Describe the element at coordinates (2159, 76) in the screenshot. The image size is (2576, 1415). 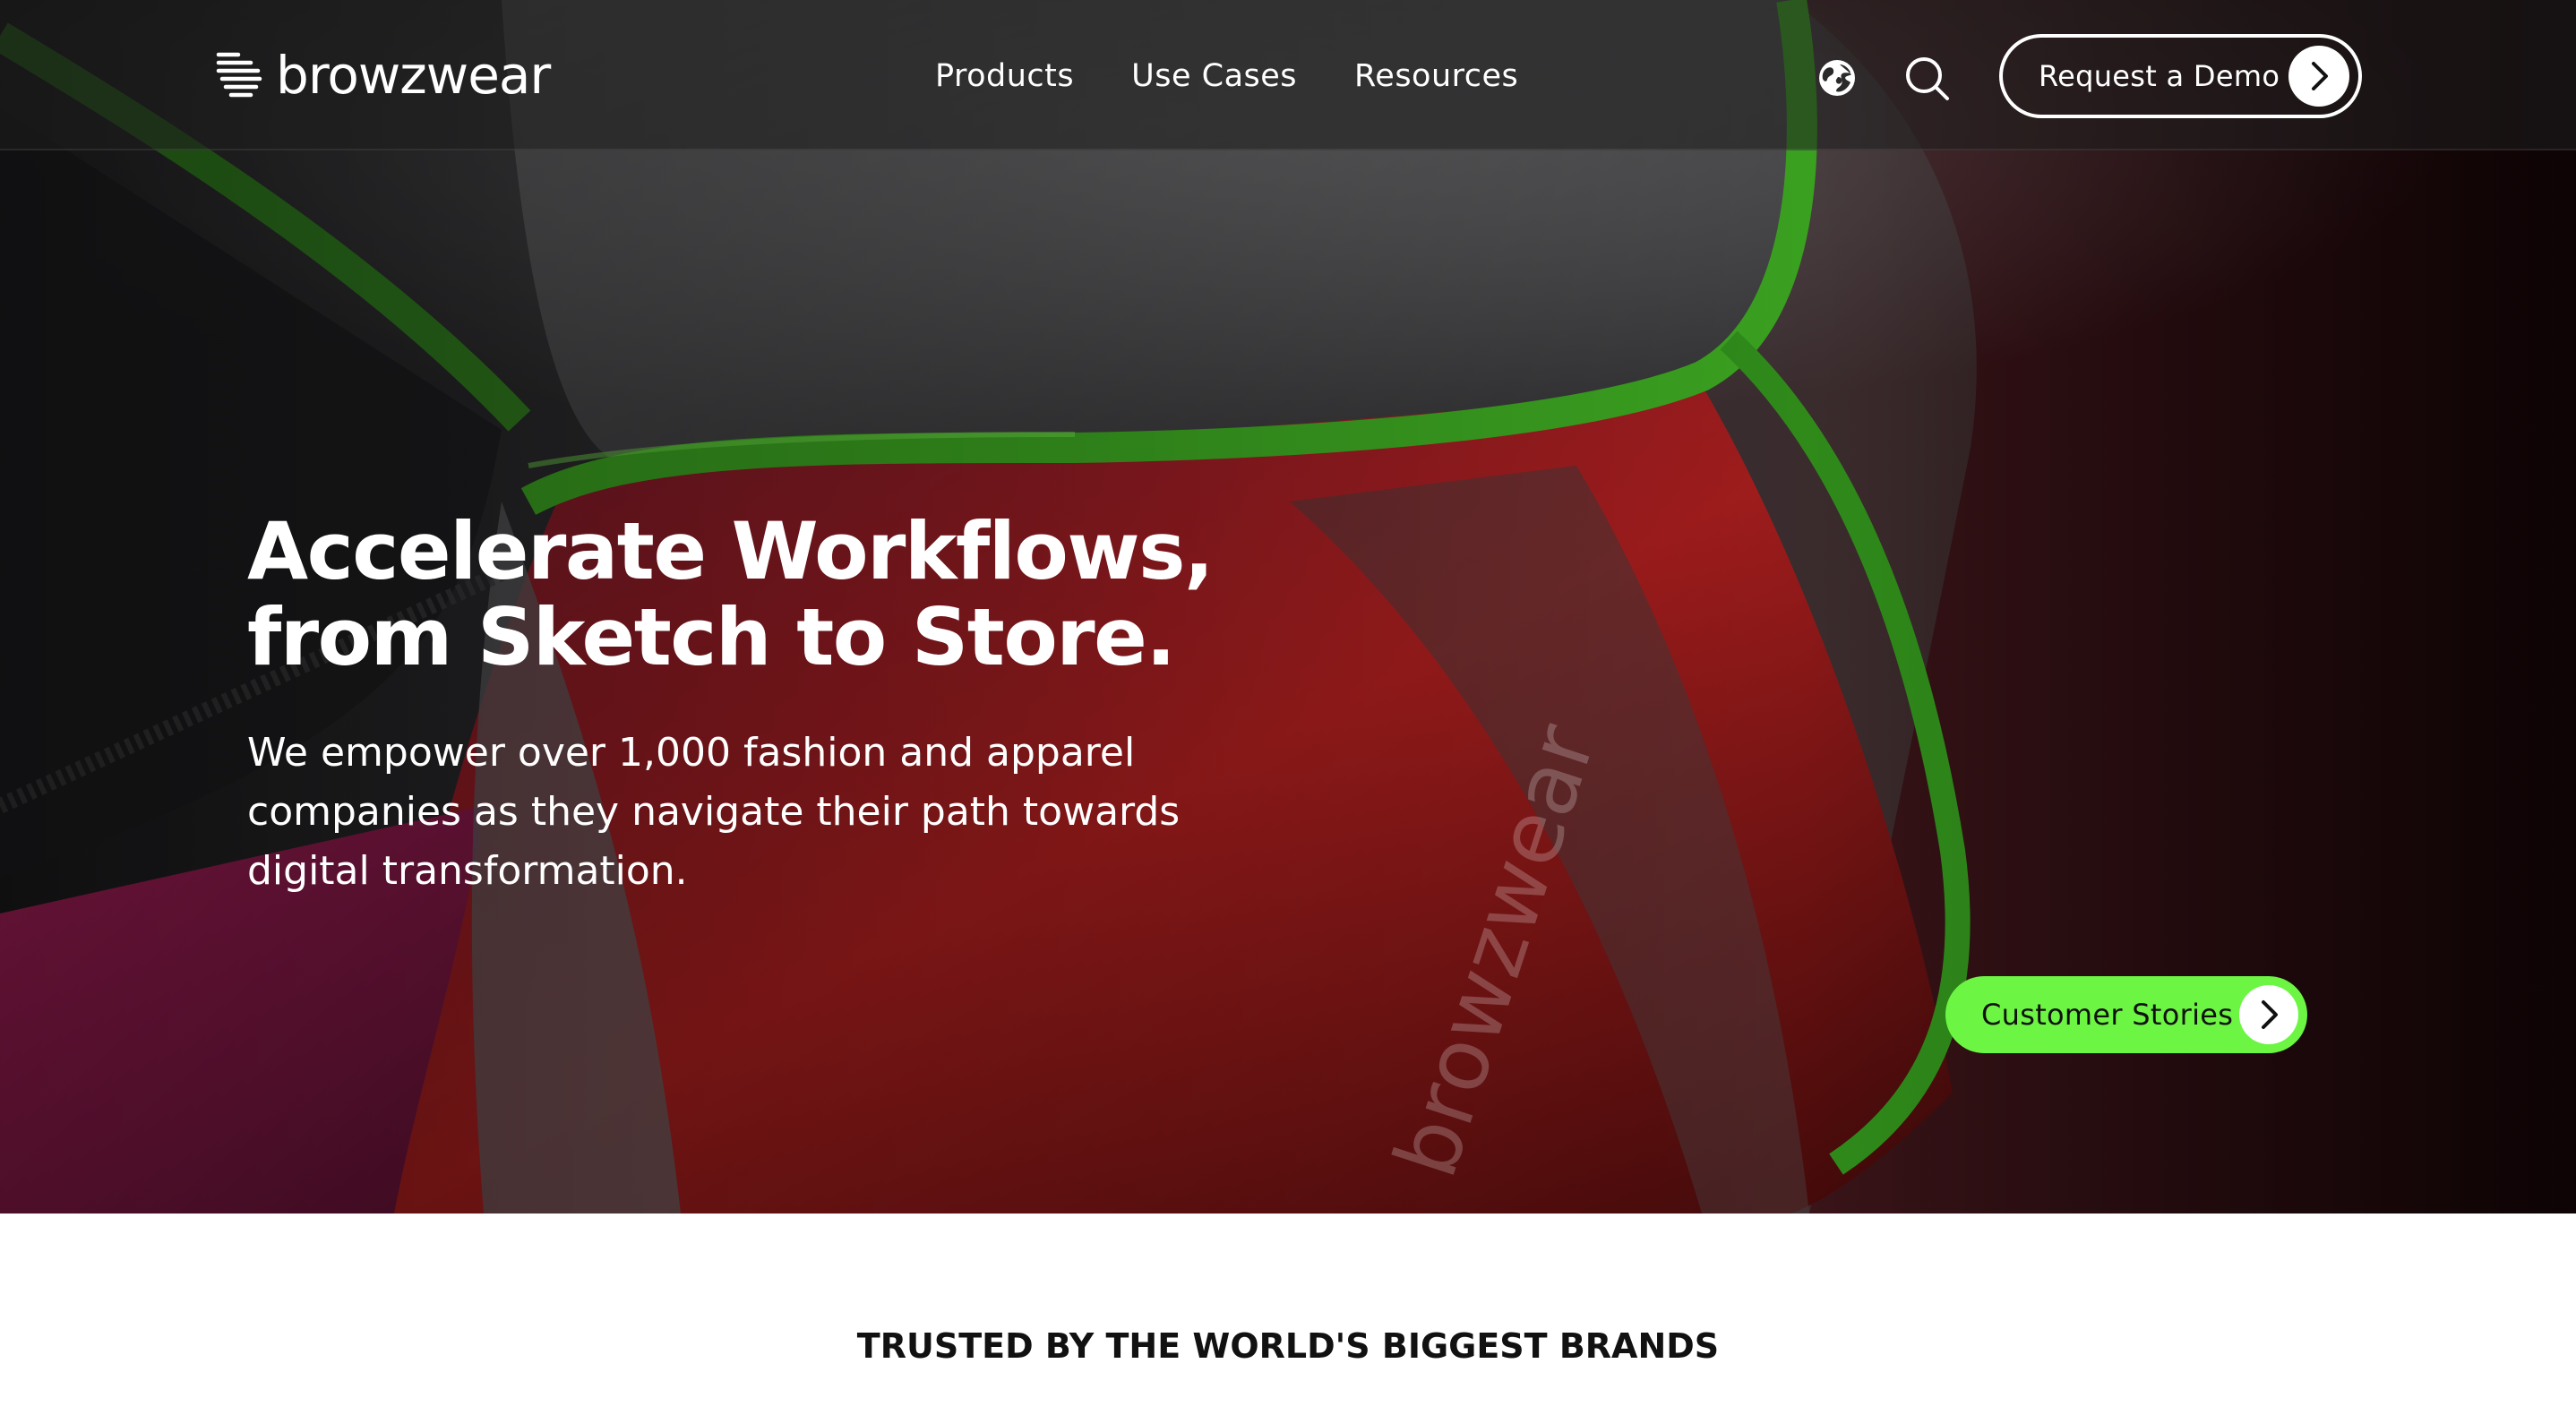
I see `request-demo-label: Request a Demo` at that location.